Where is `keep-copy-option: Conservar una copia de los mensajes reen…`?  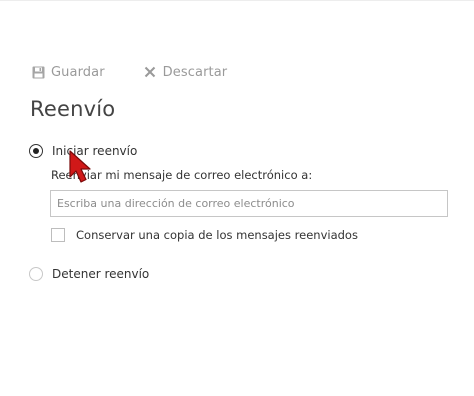
keep-copy-option: Conservar una copia de los mensajes reen… is located at coordinates (204, 235).